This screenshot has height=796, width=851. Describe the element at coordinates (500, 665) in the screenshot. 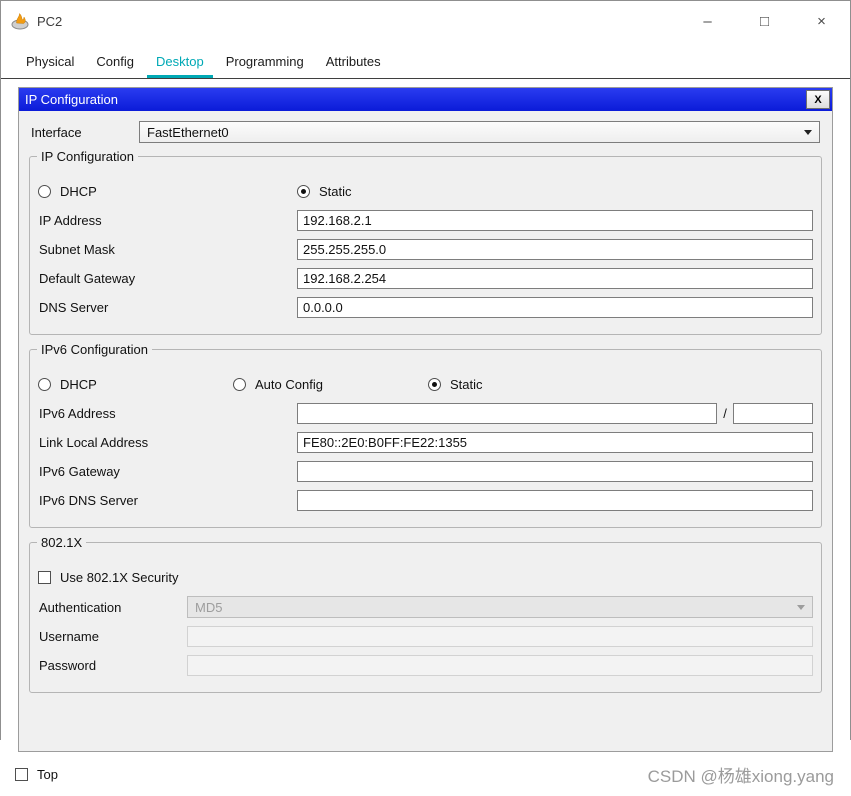

I see `password-field` at that location.